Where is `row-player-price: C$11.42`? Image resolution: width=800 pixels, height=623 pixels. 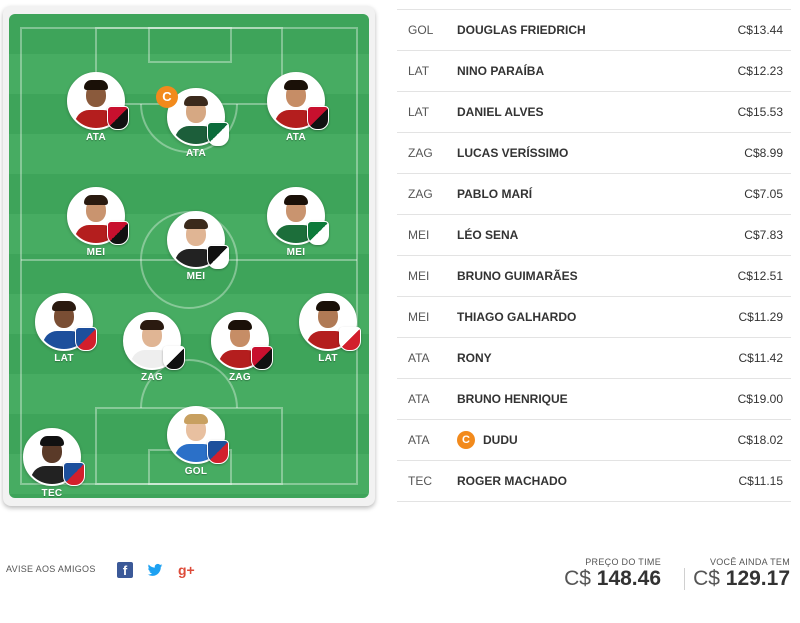
row-player-price: C$11.42 is located at coordinates (760, 358).